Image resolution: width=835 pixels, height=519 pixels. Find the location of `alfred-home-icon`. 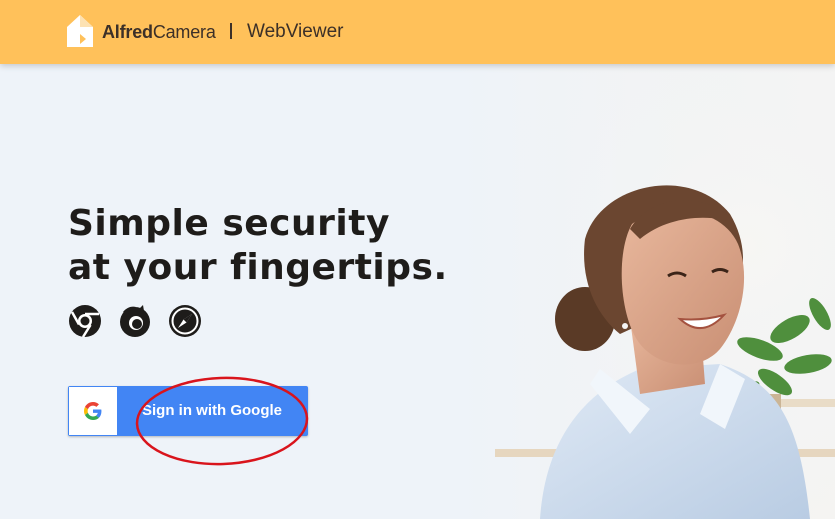

alfred-home-icon is located at coordinates (80, 31).